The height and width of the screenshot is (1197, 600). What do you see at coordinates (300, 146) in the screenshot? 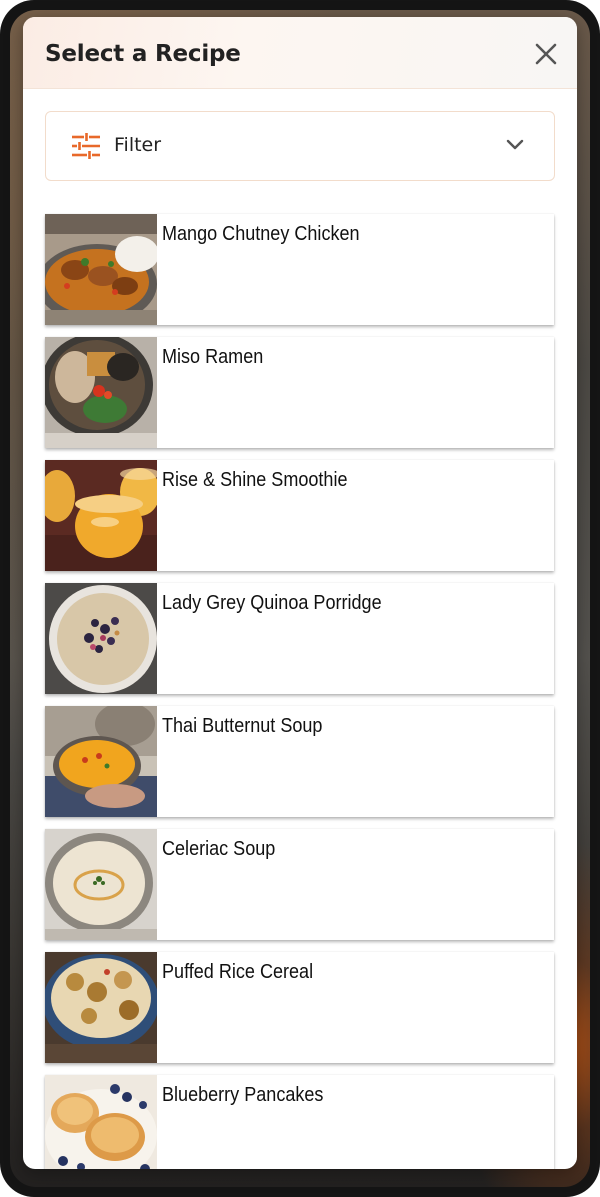
I see `filter-dropdown: Filter` at bounding box center [300, 146].